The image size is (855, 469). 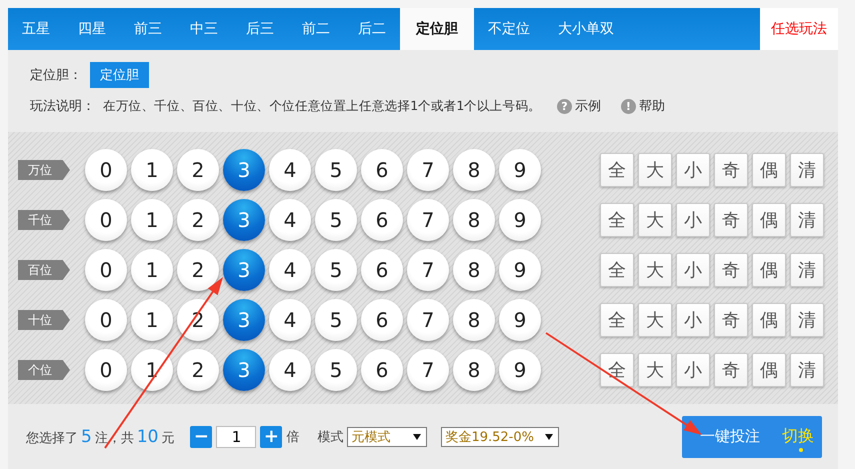 I want to click on play-type-button: 定位胆, so click(x=119, y=75).